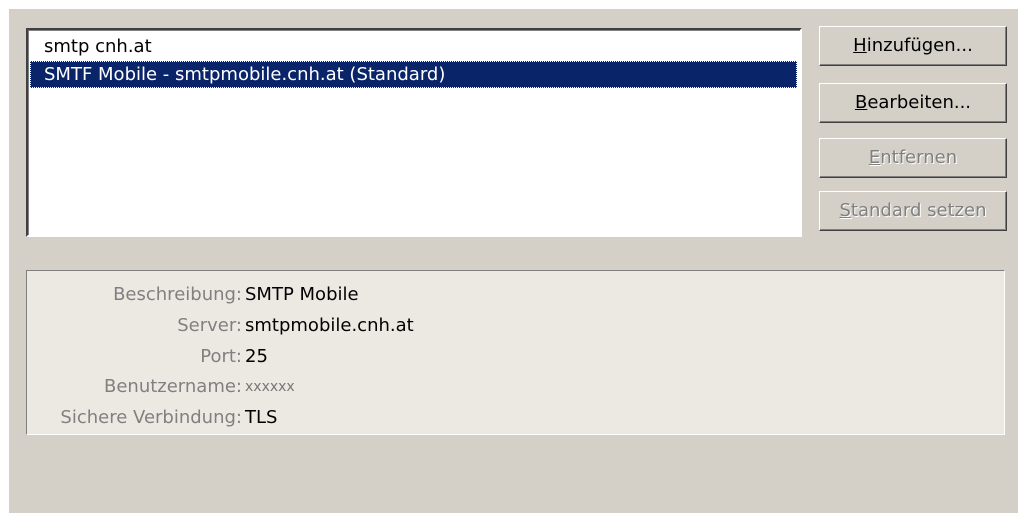  What do you see at coordinates (172, 386) in the screenshot?
I see `username-label: Benutzername:` at bounding box center [172, 386].